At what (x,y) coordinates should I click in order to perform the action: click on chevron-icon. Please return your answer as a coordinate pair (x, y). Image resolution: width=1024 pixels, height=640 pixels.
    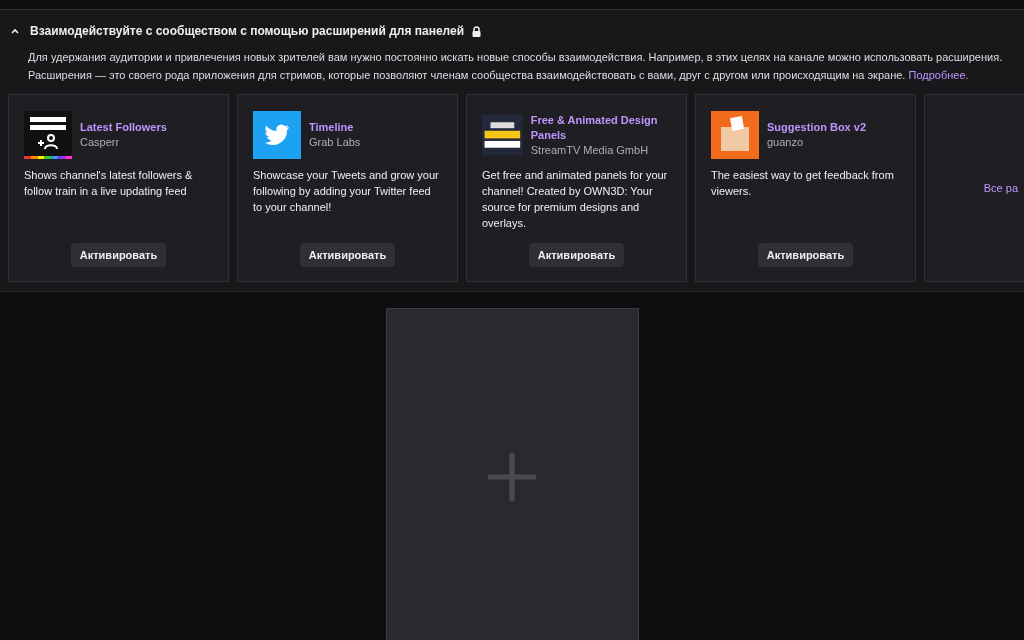
    Looking at the image, I should click on (15, 31).